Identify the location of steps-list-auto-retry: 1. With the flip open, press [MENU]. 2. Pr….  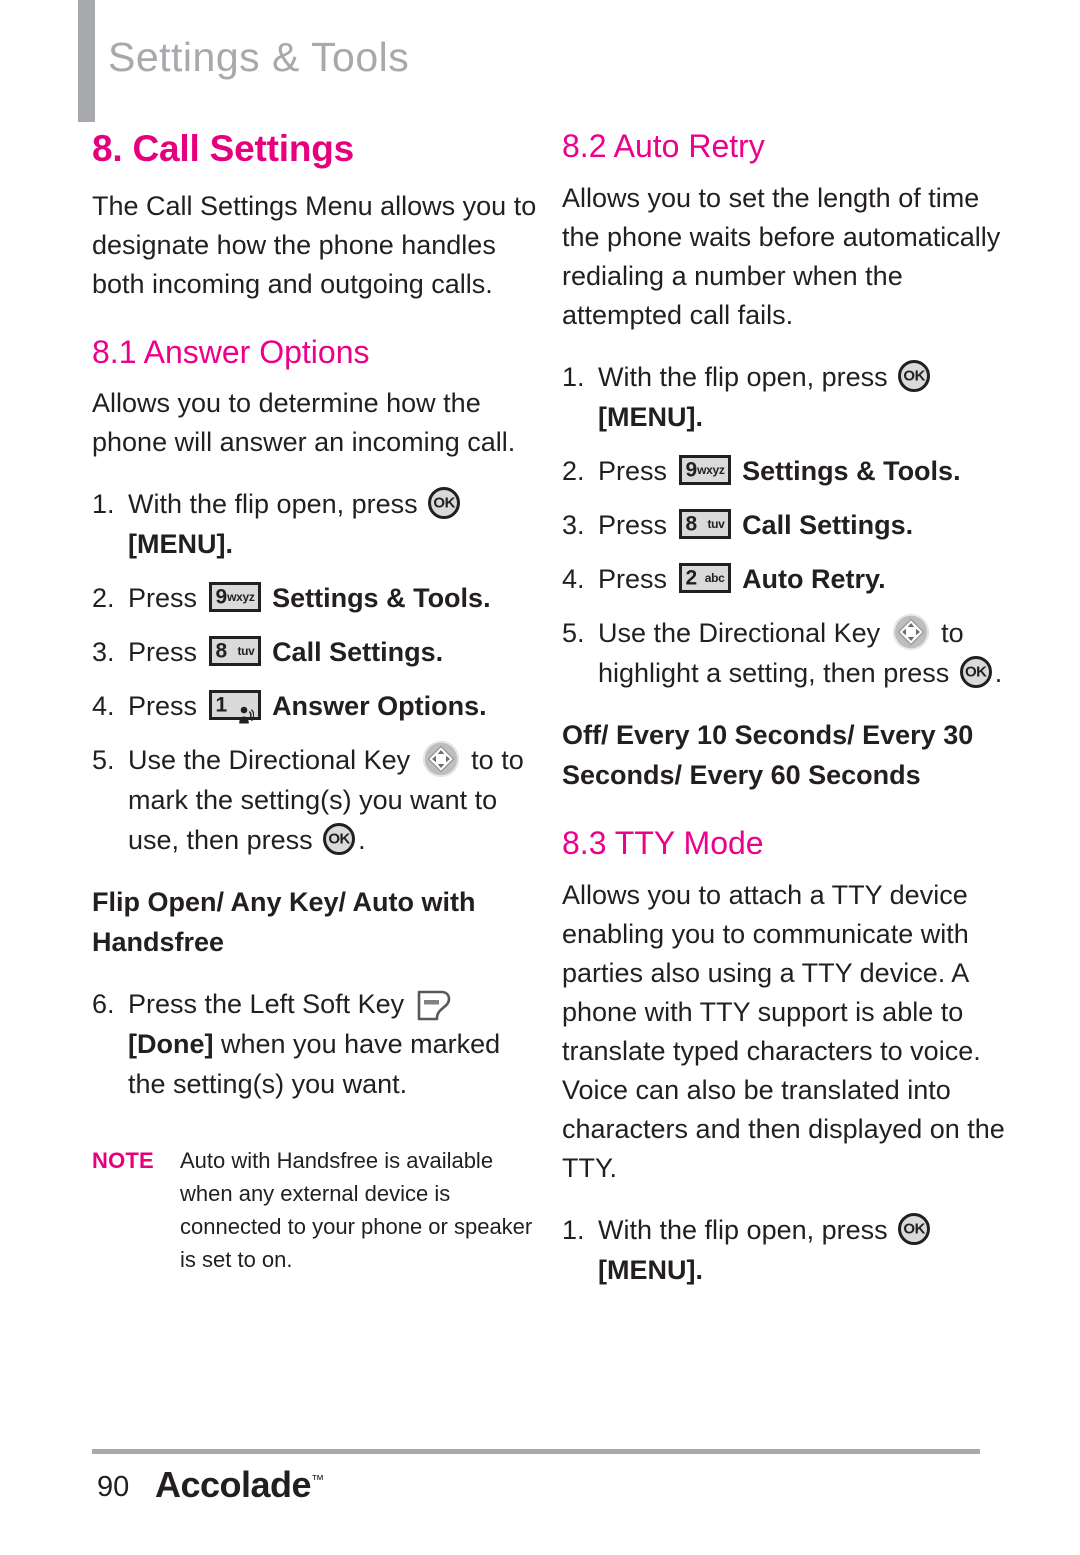
(784, 525).